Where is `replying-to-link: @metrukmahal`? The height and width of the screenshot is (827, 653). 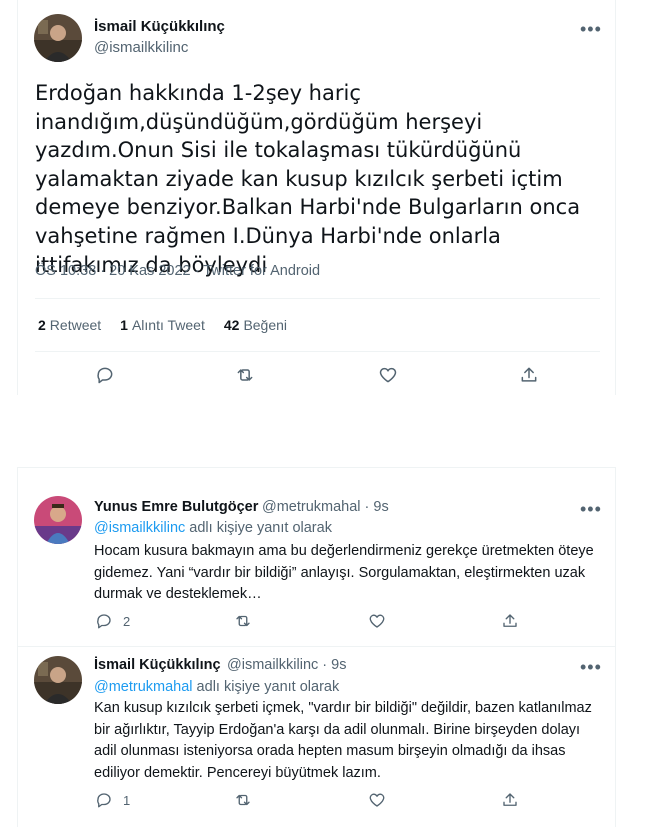 replying-to-link: @metrukmahal is located at coordinates (143, 687).